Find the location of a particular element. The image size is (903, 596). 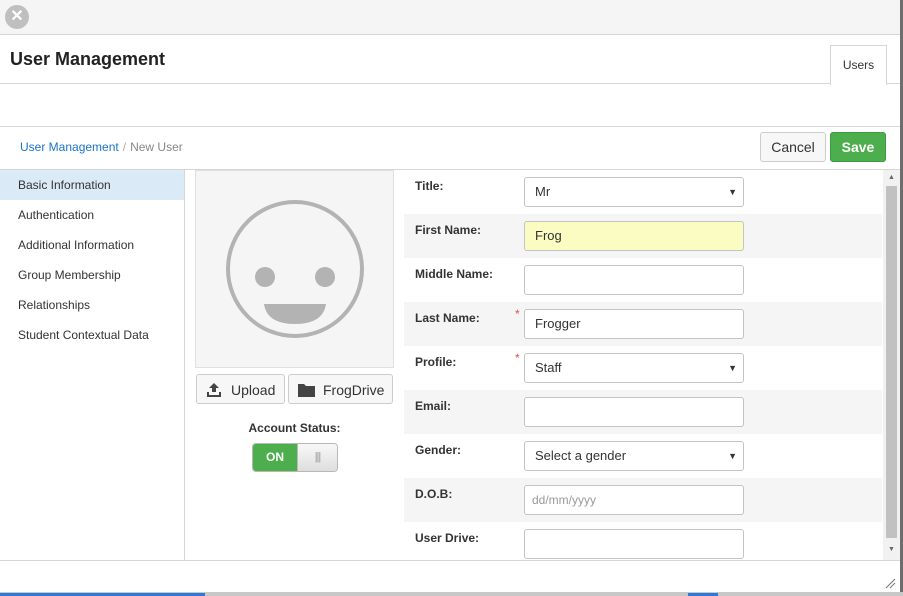

toggle-on-label: ON is located at coordinates (275, 457).